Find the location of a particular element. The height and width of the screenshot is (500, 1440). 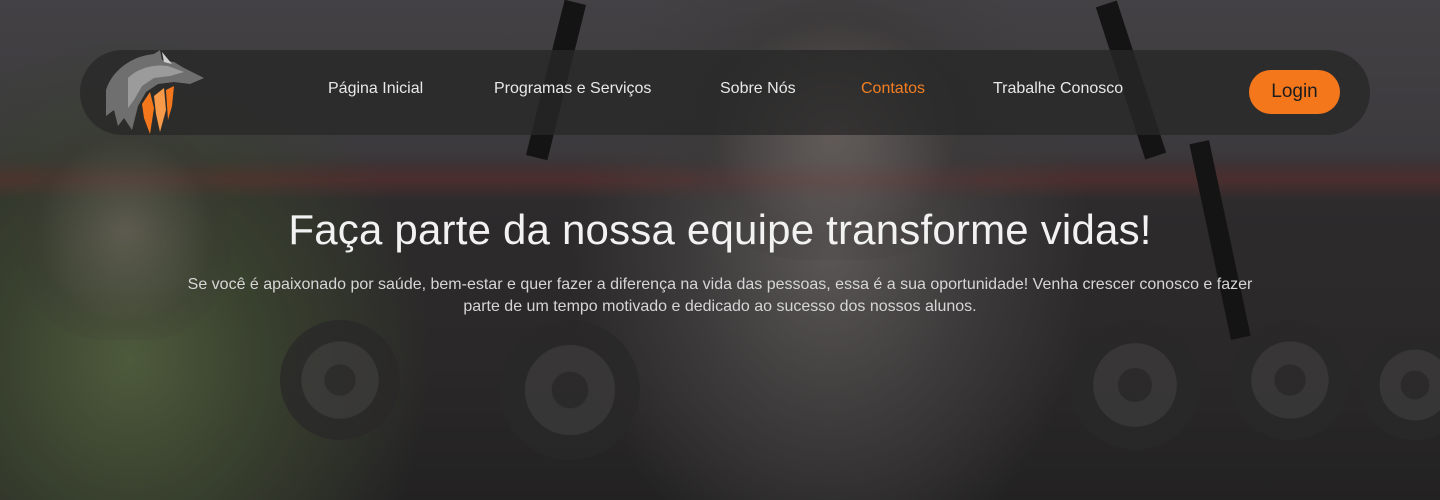

nav-link-programs: Programas e Serviços is located at coordinates (572, 89).